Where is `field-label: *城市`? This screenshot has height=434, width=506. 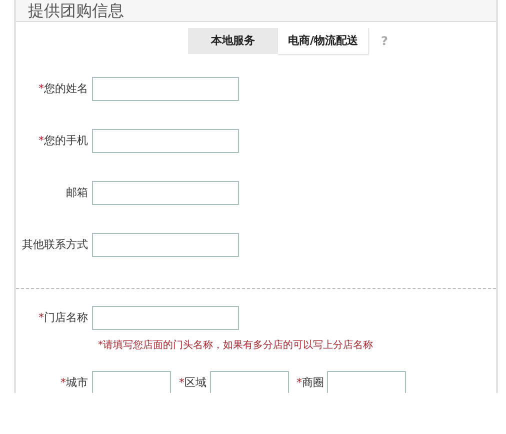
field-label: *城市 is located at coordinates (74, 383).